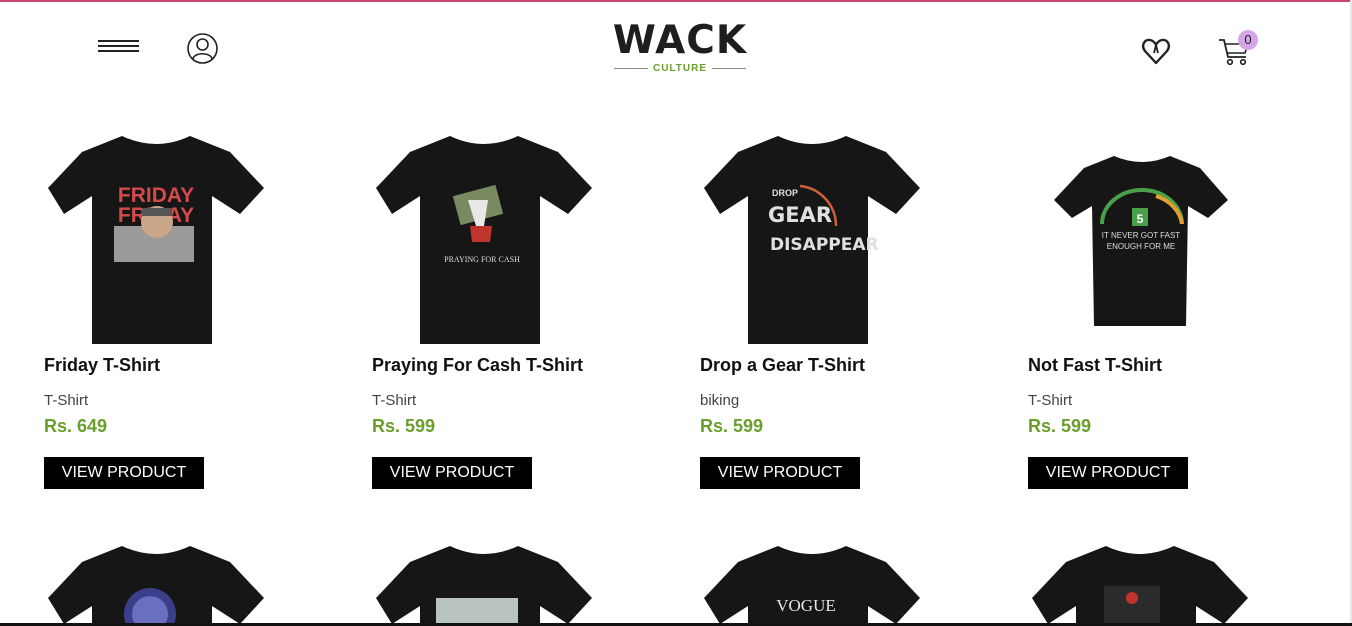 The height and width of the screenshot is (626, 1352). Describe the element at coordinates (800, 215) in the screenshot. I see `print-mid: GEAR` at that location.